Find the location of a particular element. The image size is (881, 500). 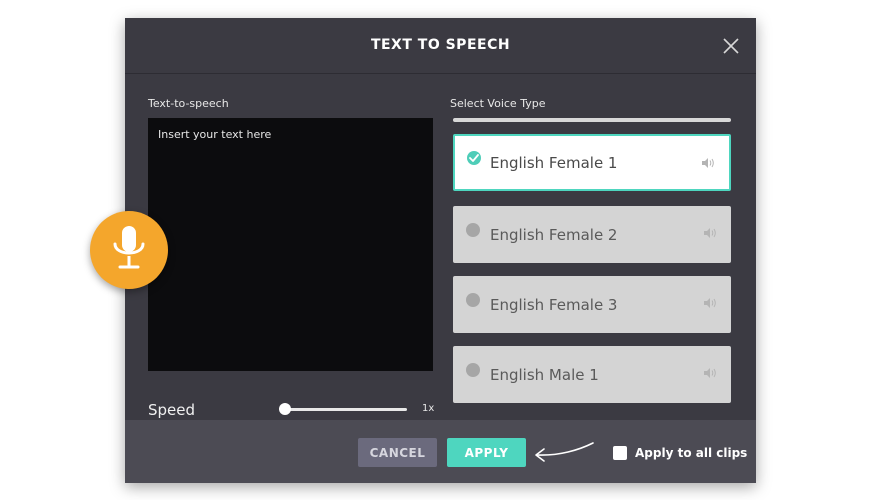

cancel-button: CANCEL is located at coordinates (397, 452).